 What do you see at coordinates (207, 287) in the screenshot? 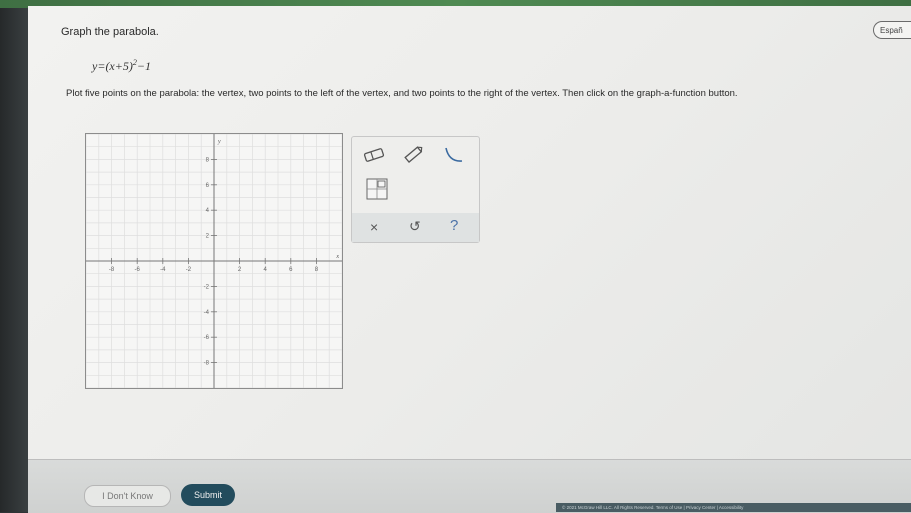
I see `y-tick-label: -2` at bounding box center [207, 287].